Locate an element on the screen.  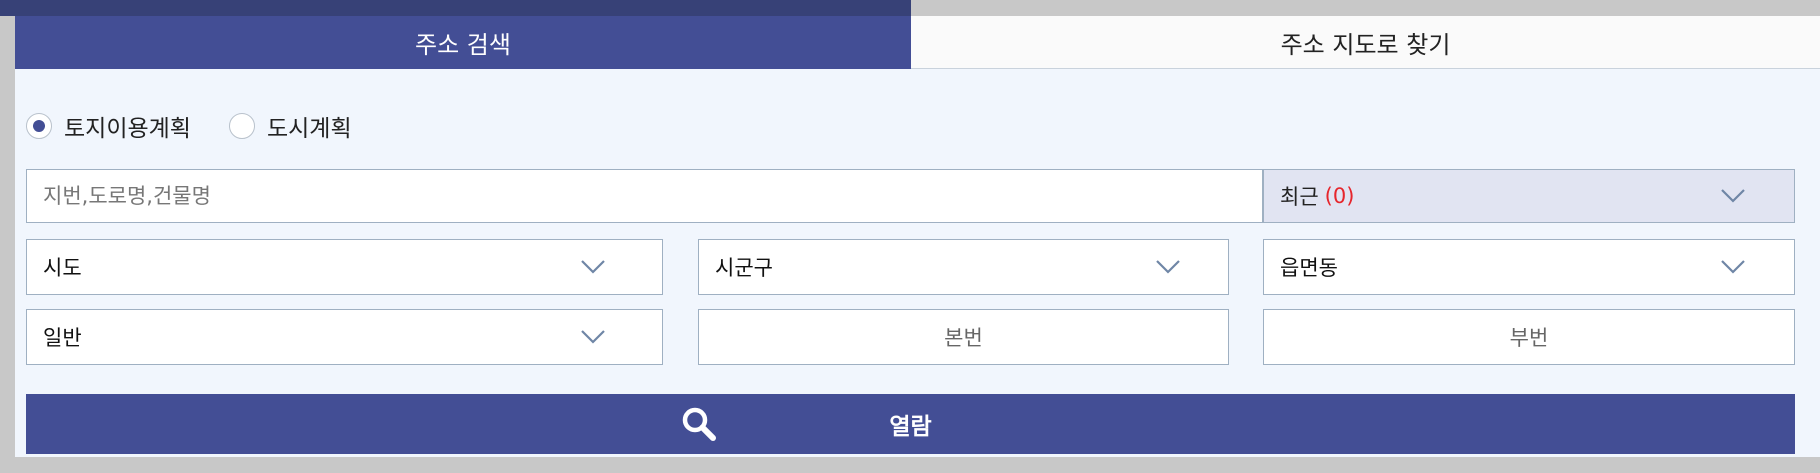
view-button-label: 열람 is located at coordinates (910, 427).